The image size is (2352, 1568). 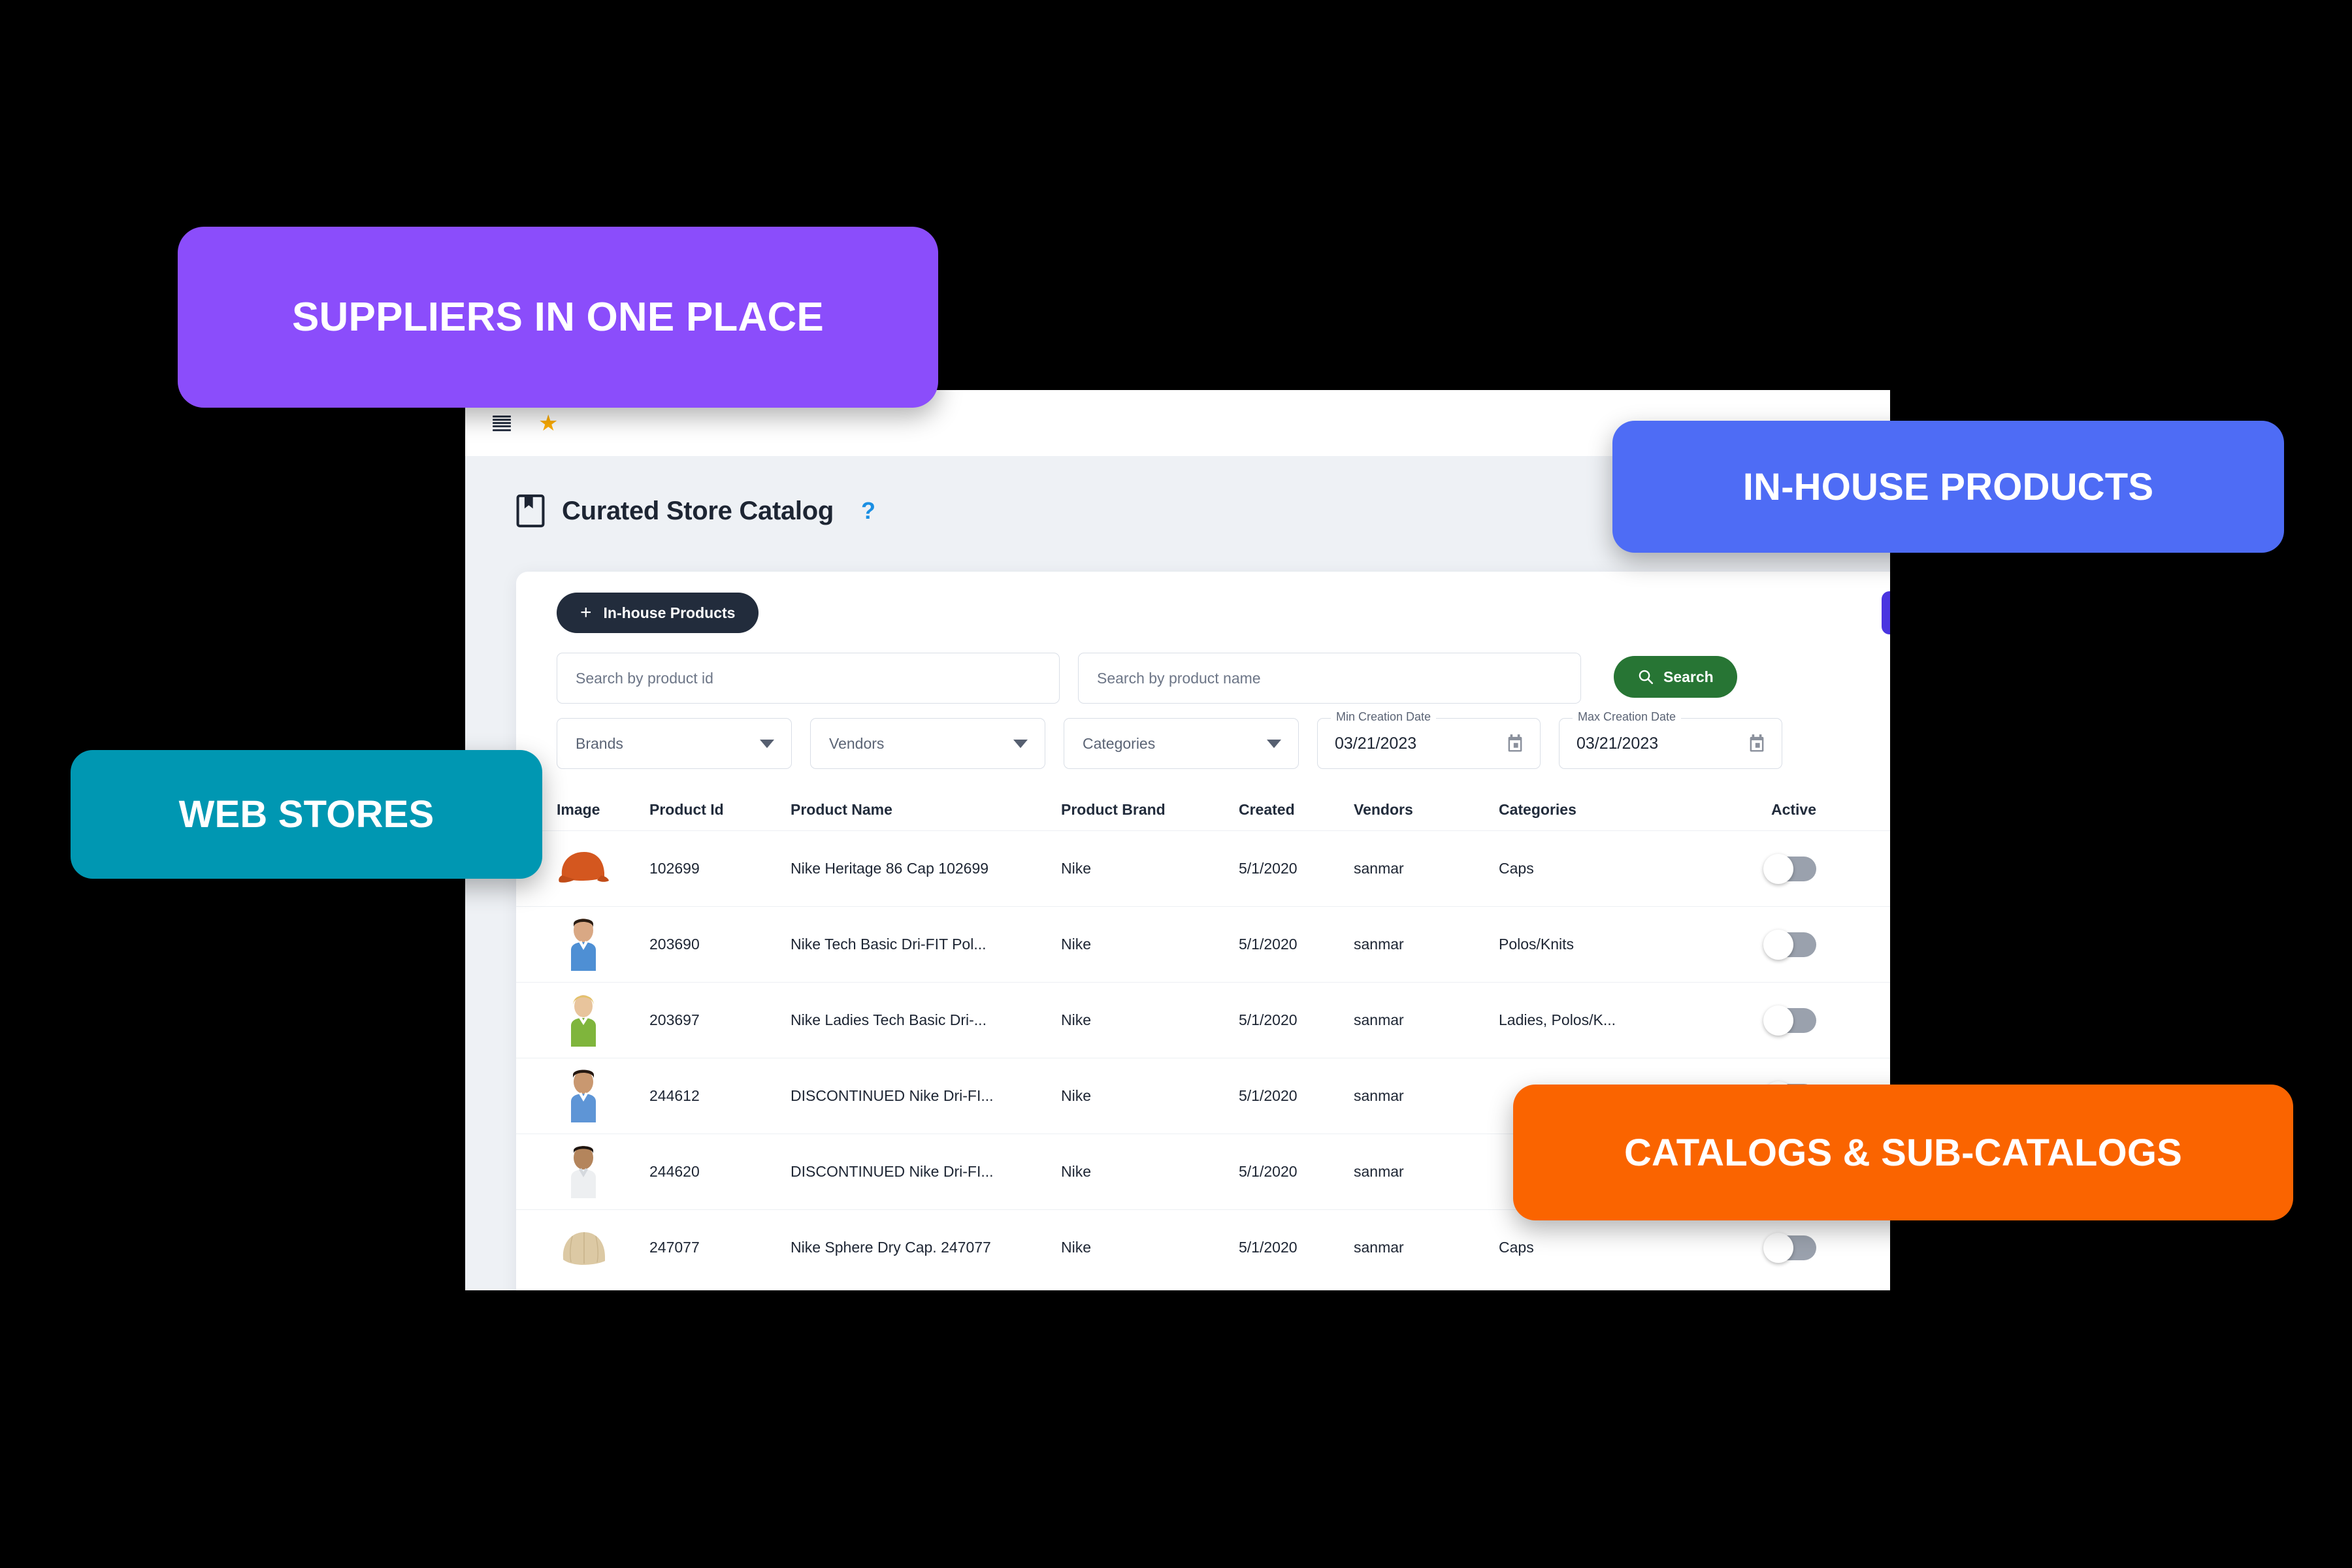 What do you see at coordinates (1670, 739) in the screenshot?
I see `max-creation-date-field: Max Creation Date 03/21/2023` at bounding box center [1670, 739].